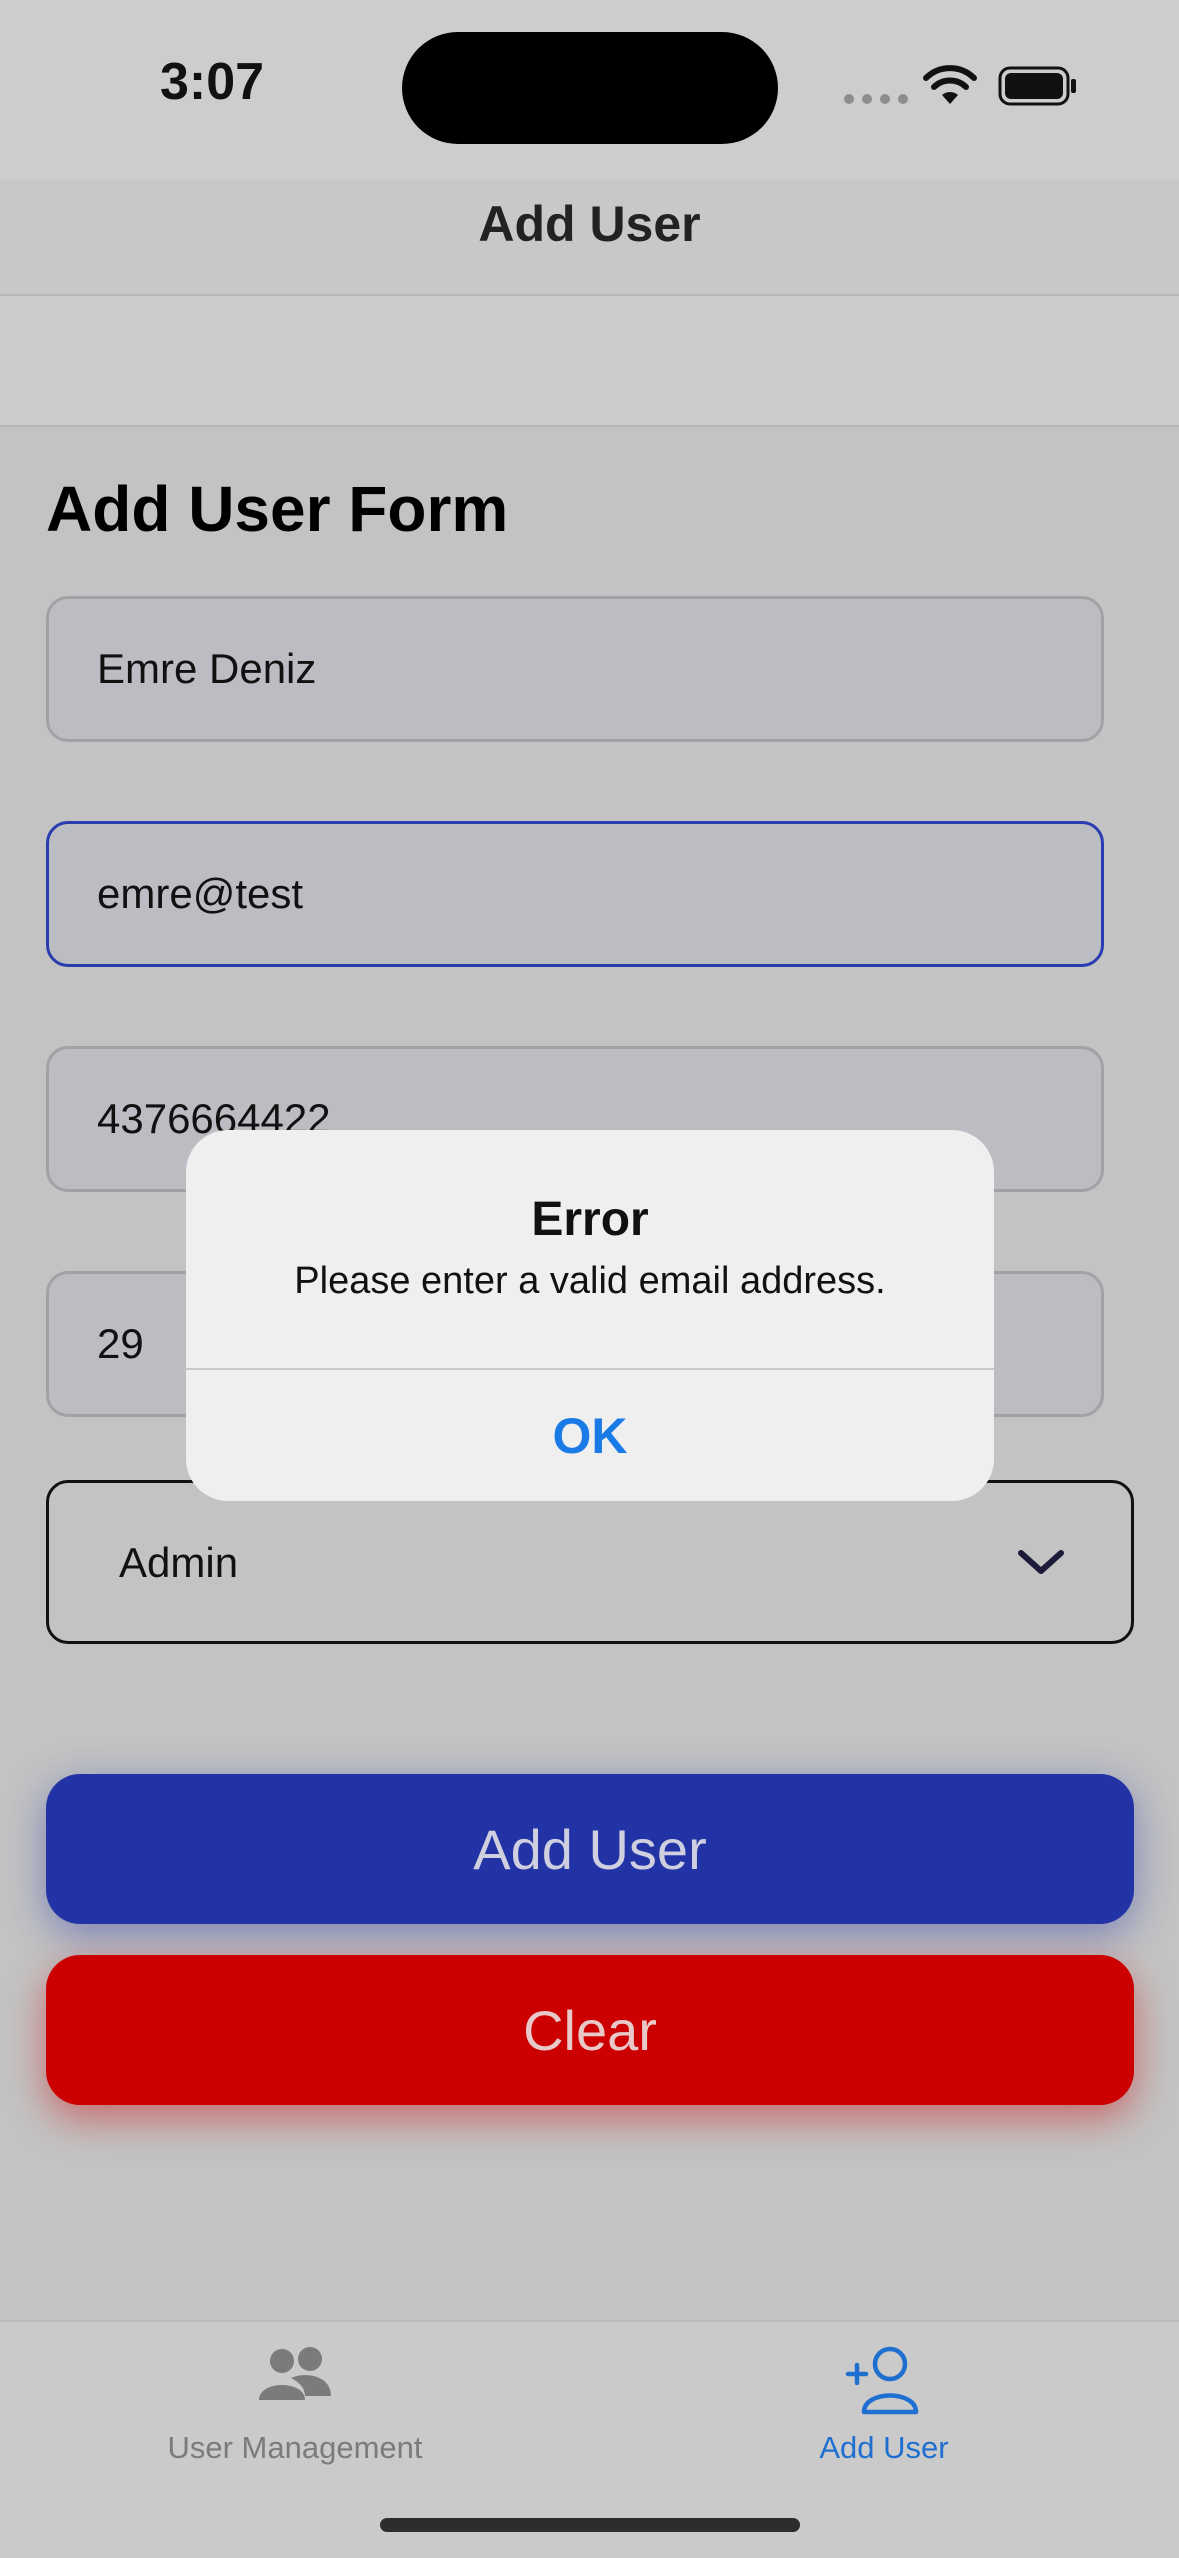 Image resolution: width=1179 pixels, height=2558 pixels. Describe the element at coordinates (884, 2447) in the screenshot. I see `tab-add-user-label: Add User` at that location.